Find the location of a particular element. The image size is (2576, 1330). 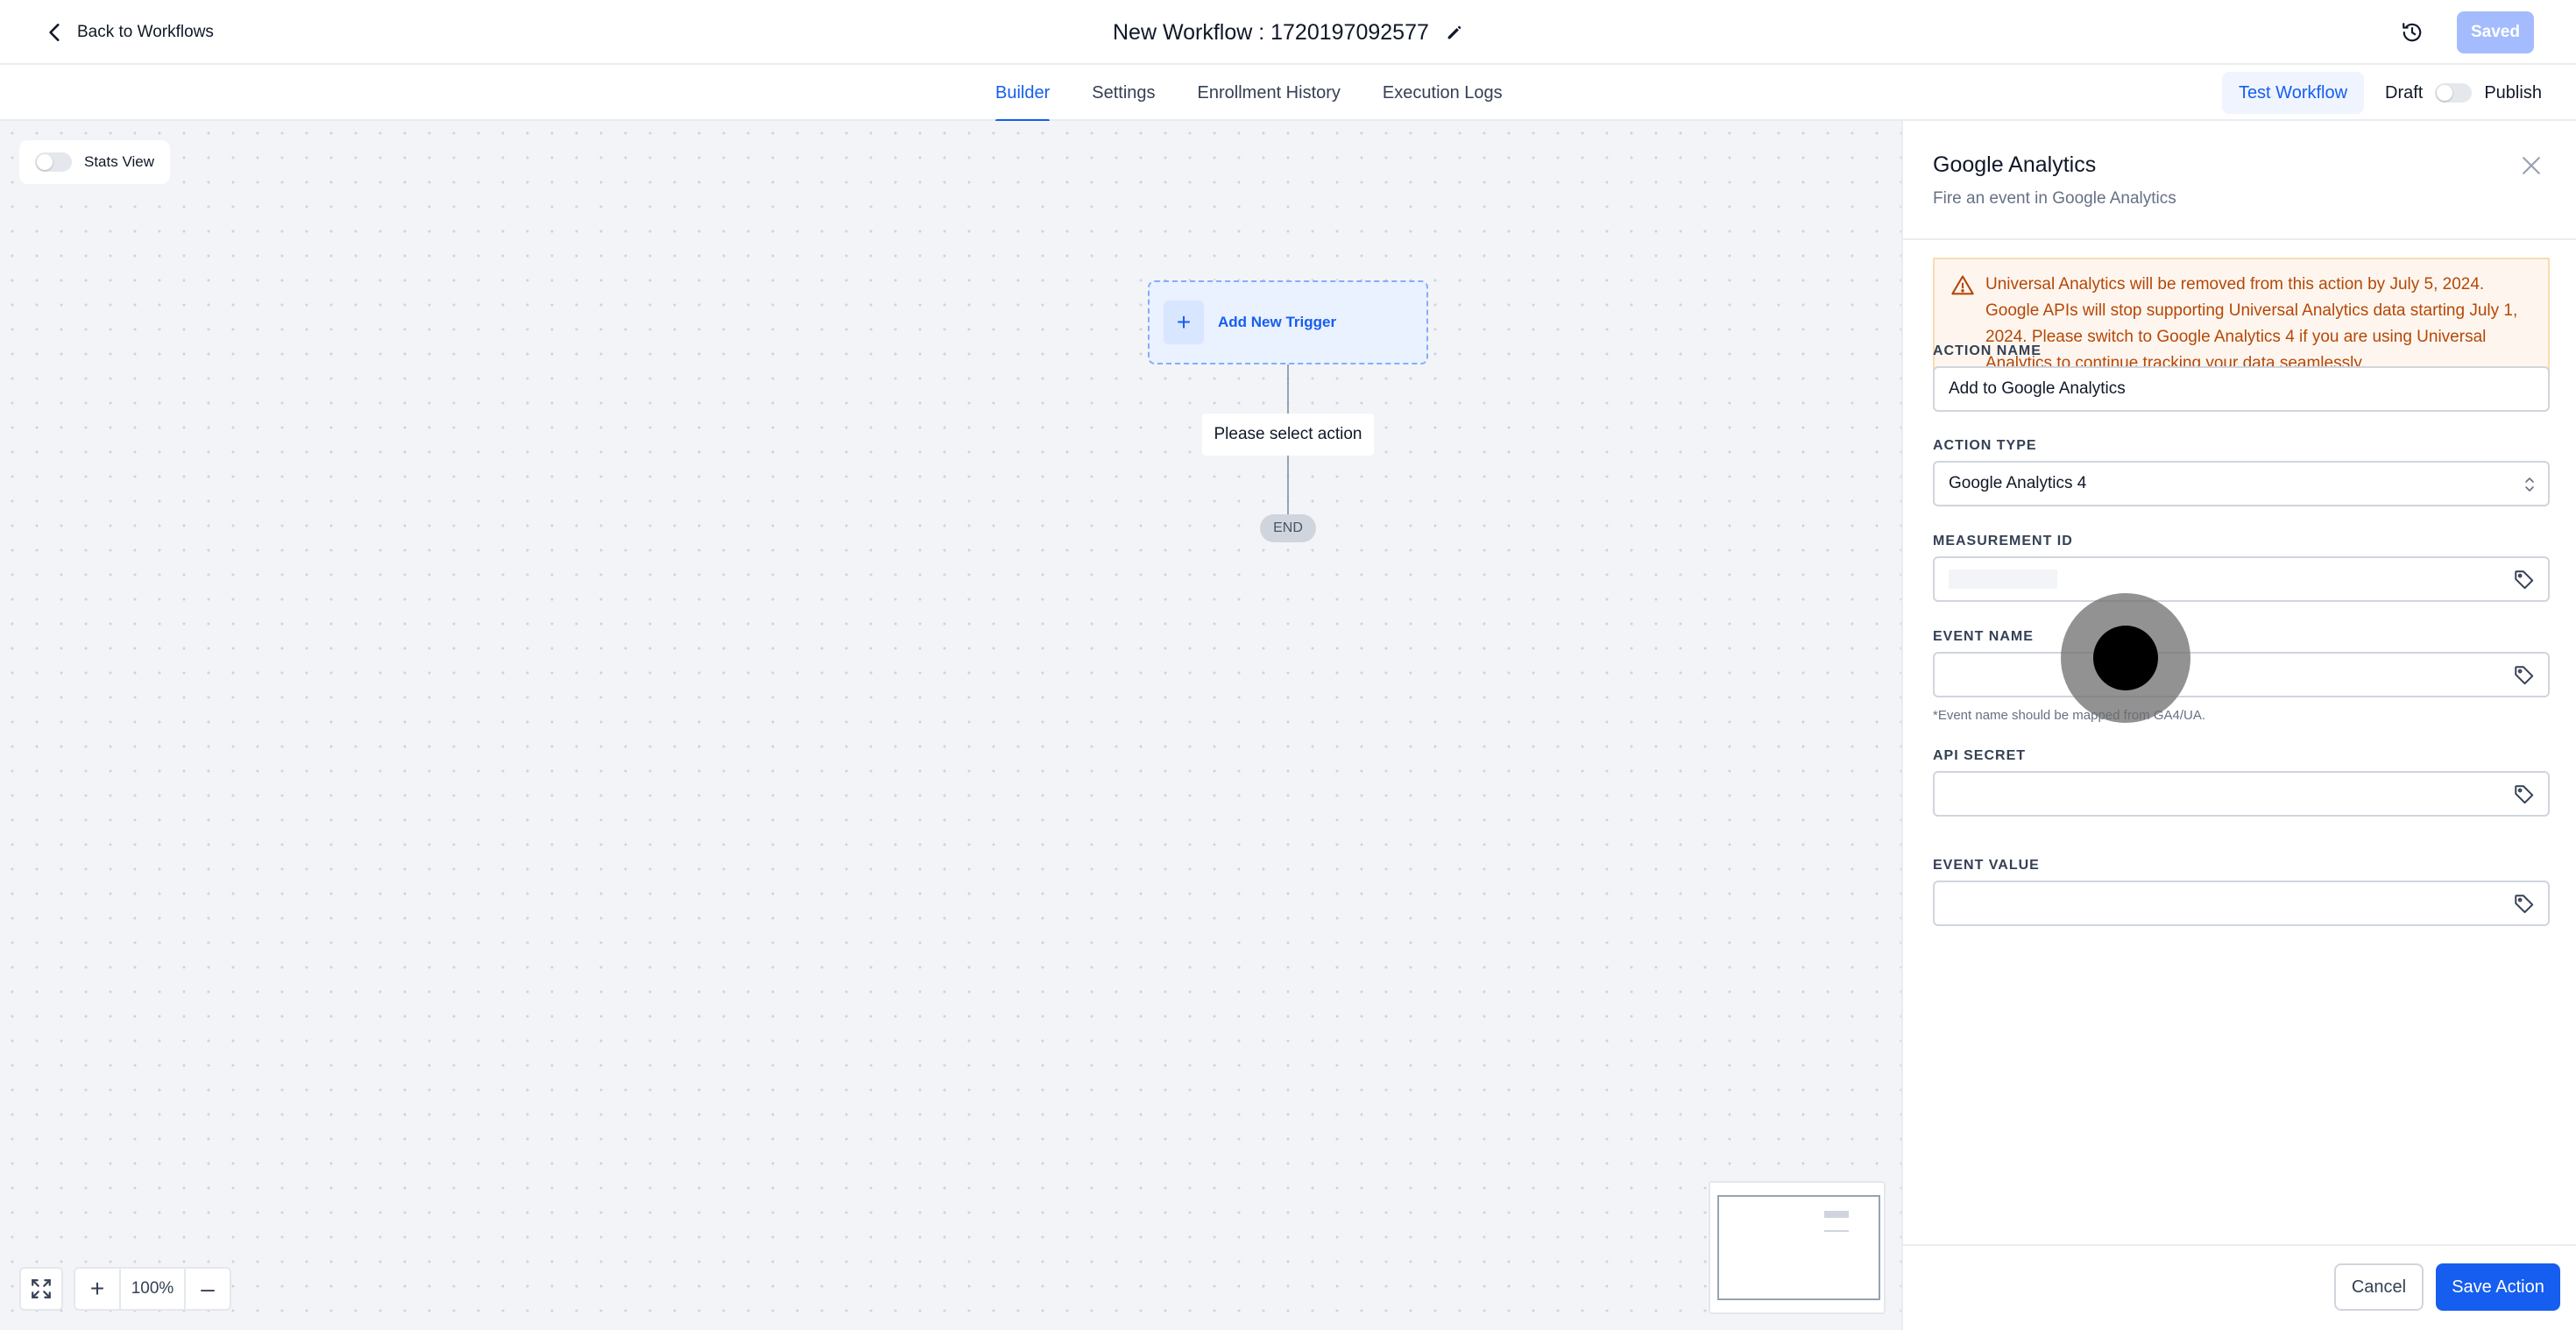

event-value-label: EVENT VALUE is located at coordinates (1986, 865).